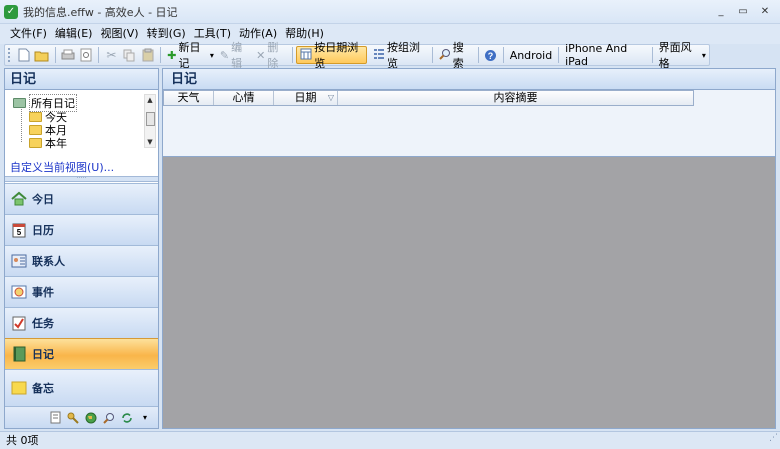 This screenshot has height=449, width=780. Describe the element at coordinates (11, 11) in the screenshot. I see `app-icon: ✓` at that location.